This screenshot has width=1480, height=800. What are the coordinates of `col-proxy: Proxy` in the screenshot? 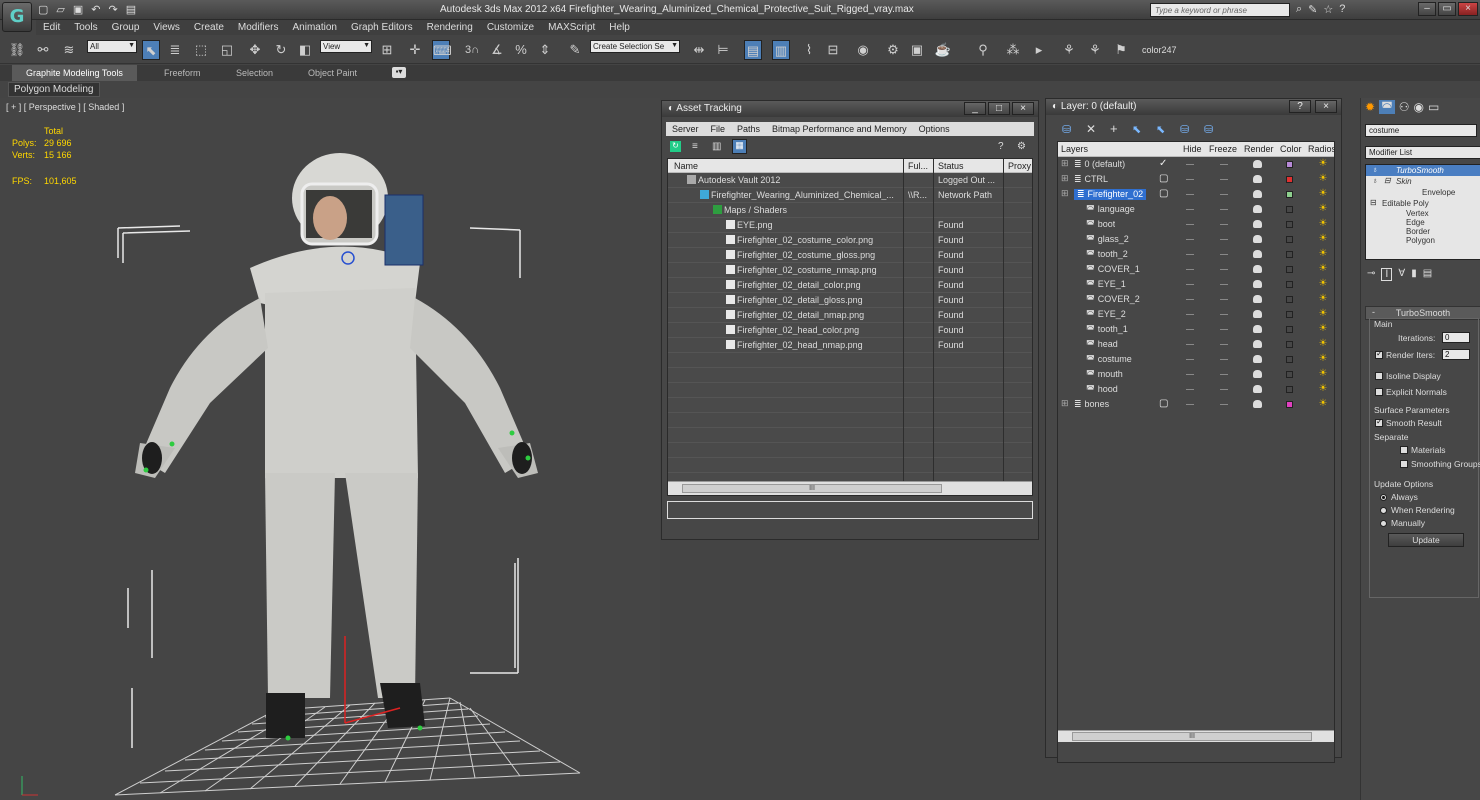 It's located at (1019, 166).